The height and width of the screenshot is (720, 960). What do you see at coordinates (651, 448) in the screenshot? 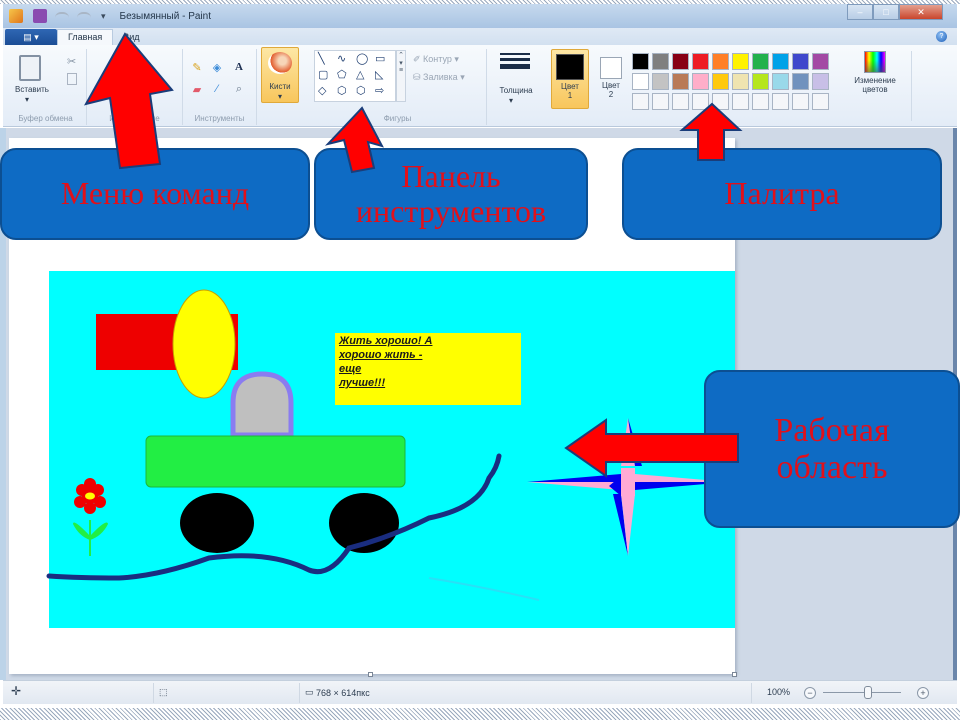
I see `arrow-workspace` at bounding box center [651, 448].